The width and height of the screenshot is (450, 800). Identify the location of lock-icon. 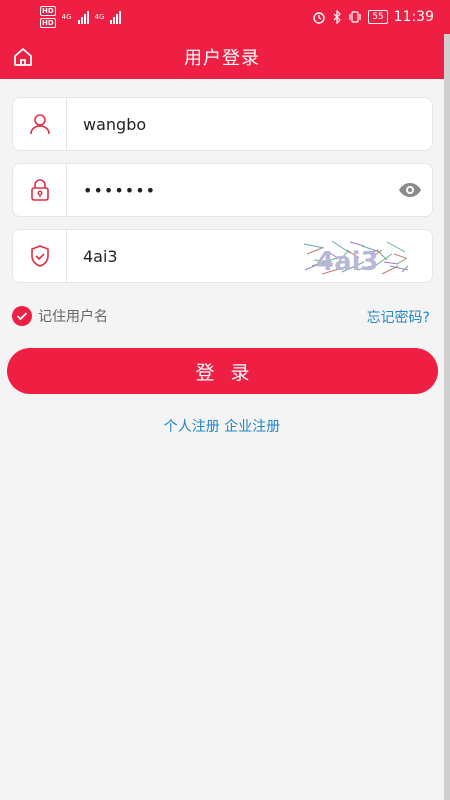
(39, 190).